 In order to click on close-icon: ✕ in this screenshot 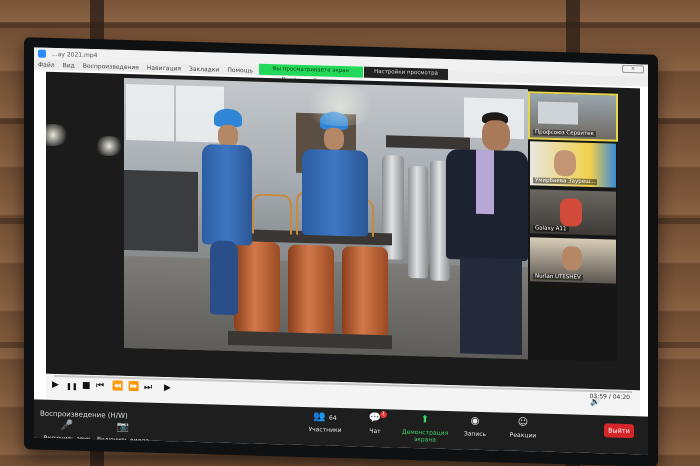, I will do `click(633, 69)`.